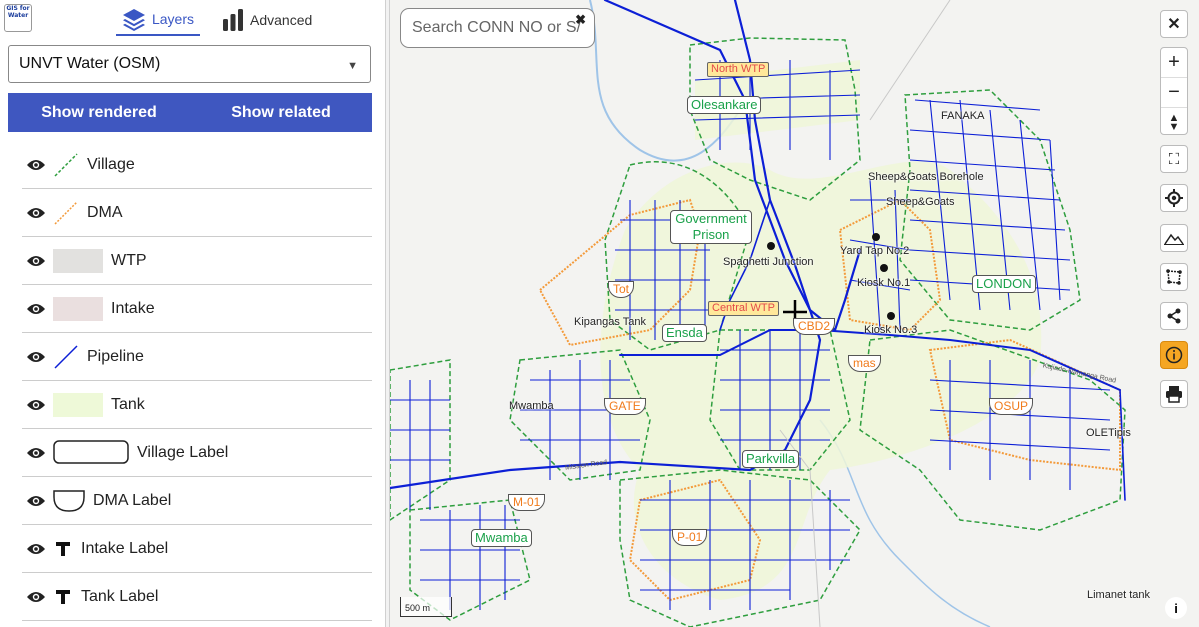 The height and width of the screenshot is (627, 1199). I want to click on info-panel-button, so click(1174, 355).